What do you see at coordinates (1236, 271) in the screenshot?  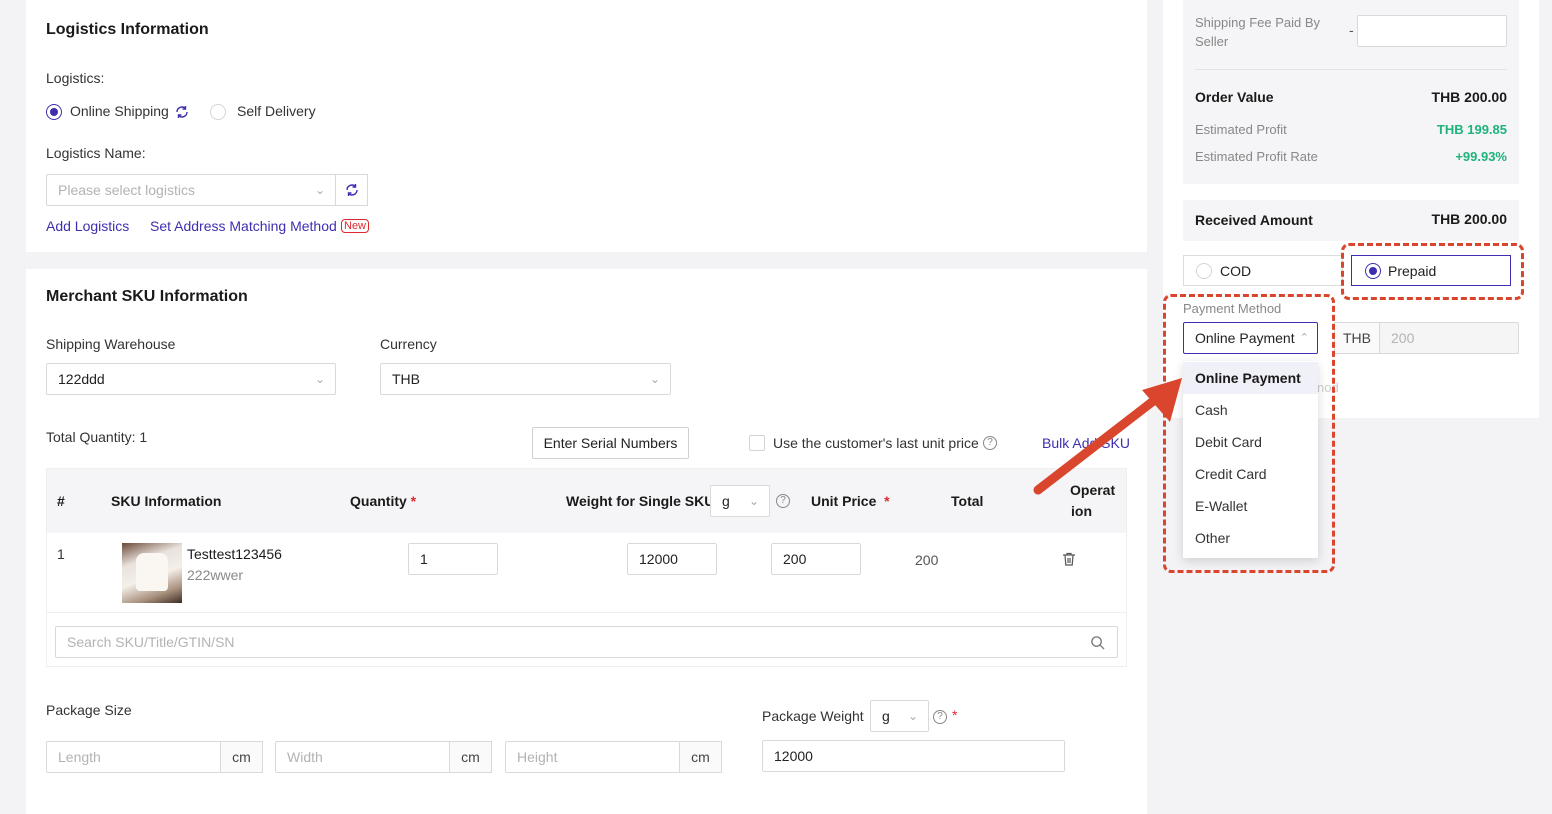 I see `cod-label: COD` at bounding box center [1236, 271].